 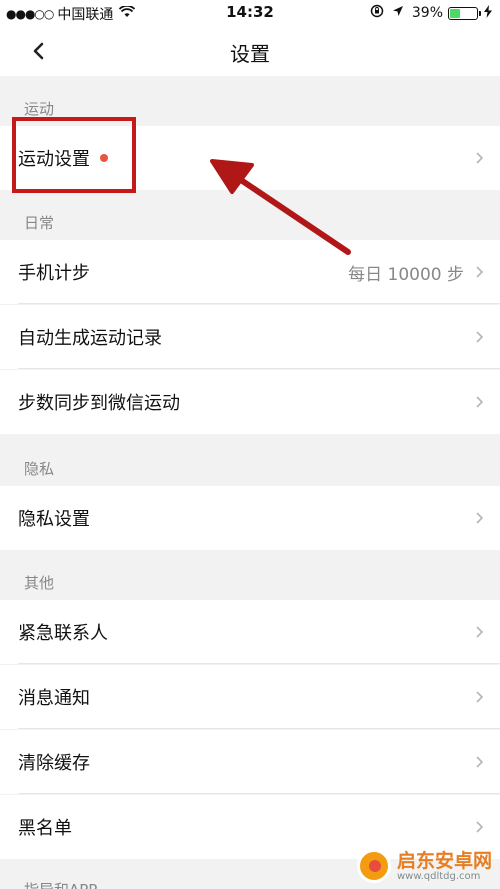 I want to click on page-title: 设置, so click(x=250, y=54).